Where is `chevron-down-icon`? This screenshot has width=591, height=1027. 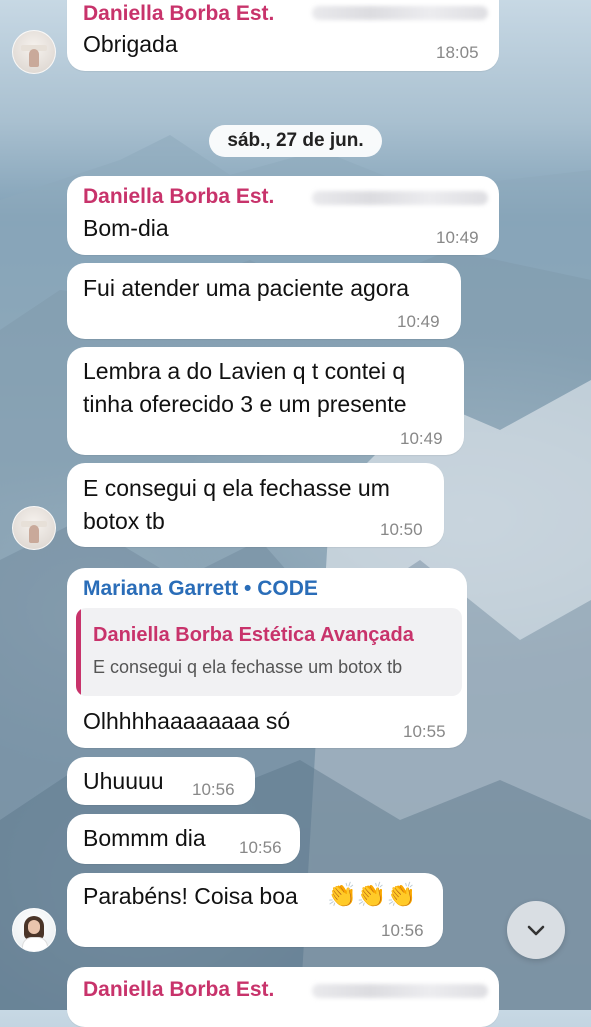
chevron-down-icon is located at coordinates (536, 930).